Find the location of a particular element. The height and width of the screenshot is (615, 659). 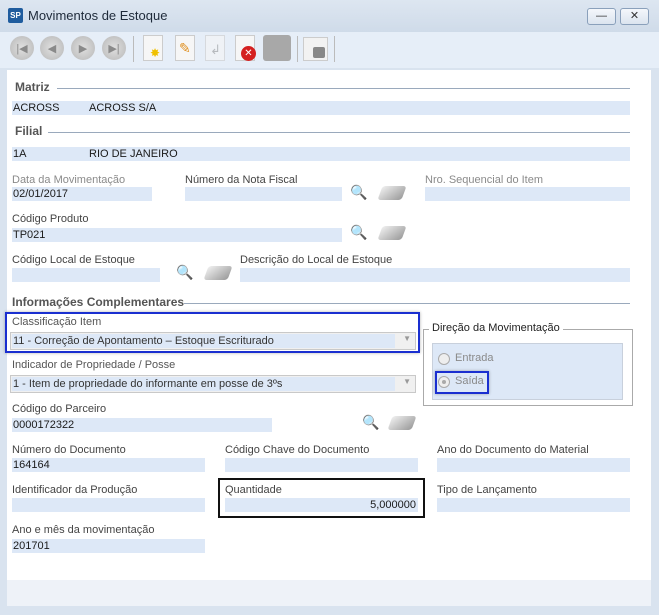

next-record-icon: ▶ is located at coordinates (83, 48).